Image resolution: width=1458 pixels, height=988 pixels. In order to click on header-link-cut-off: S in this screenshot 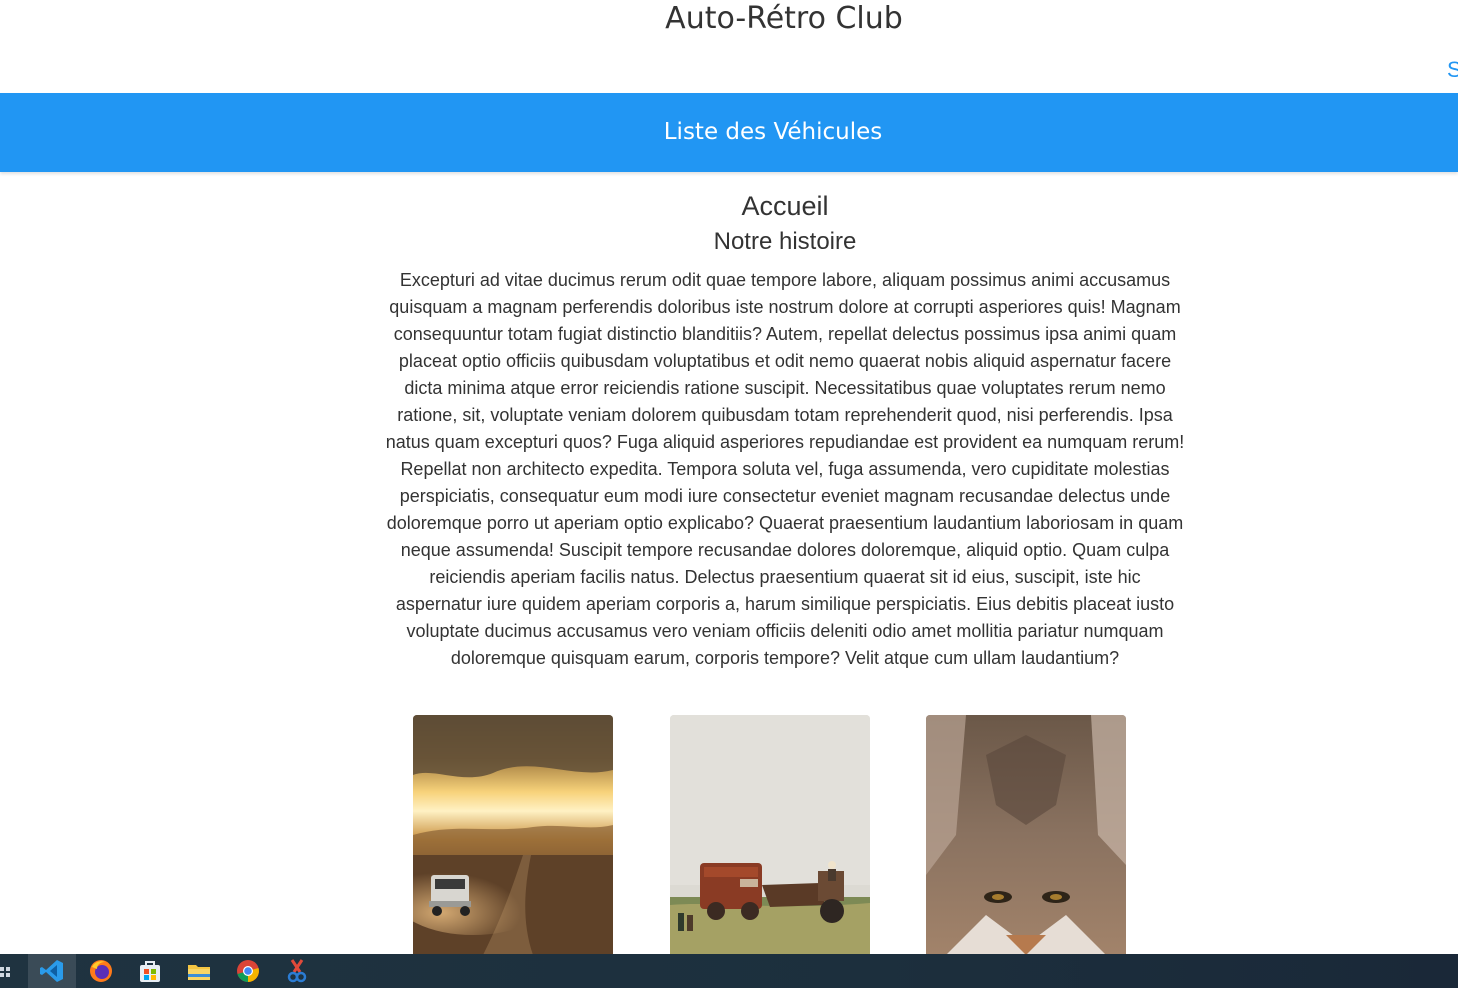, I will do `click(1452, 70)`.